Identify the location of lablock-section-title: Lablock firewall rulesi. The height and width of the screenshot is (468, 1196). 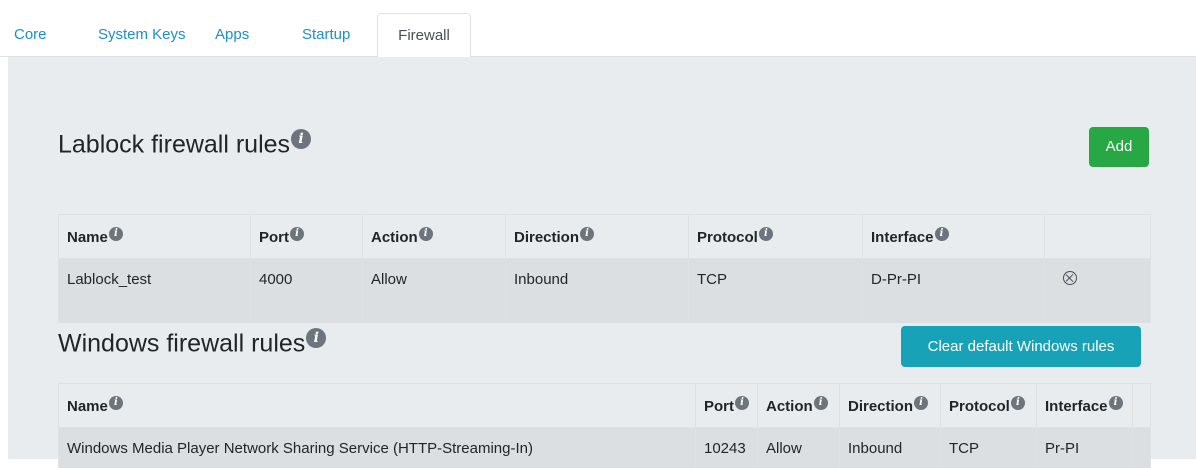
(184, 144).